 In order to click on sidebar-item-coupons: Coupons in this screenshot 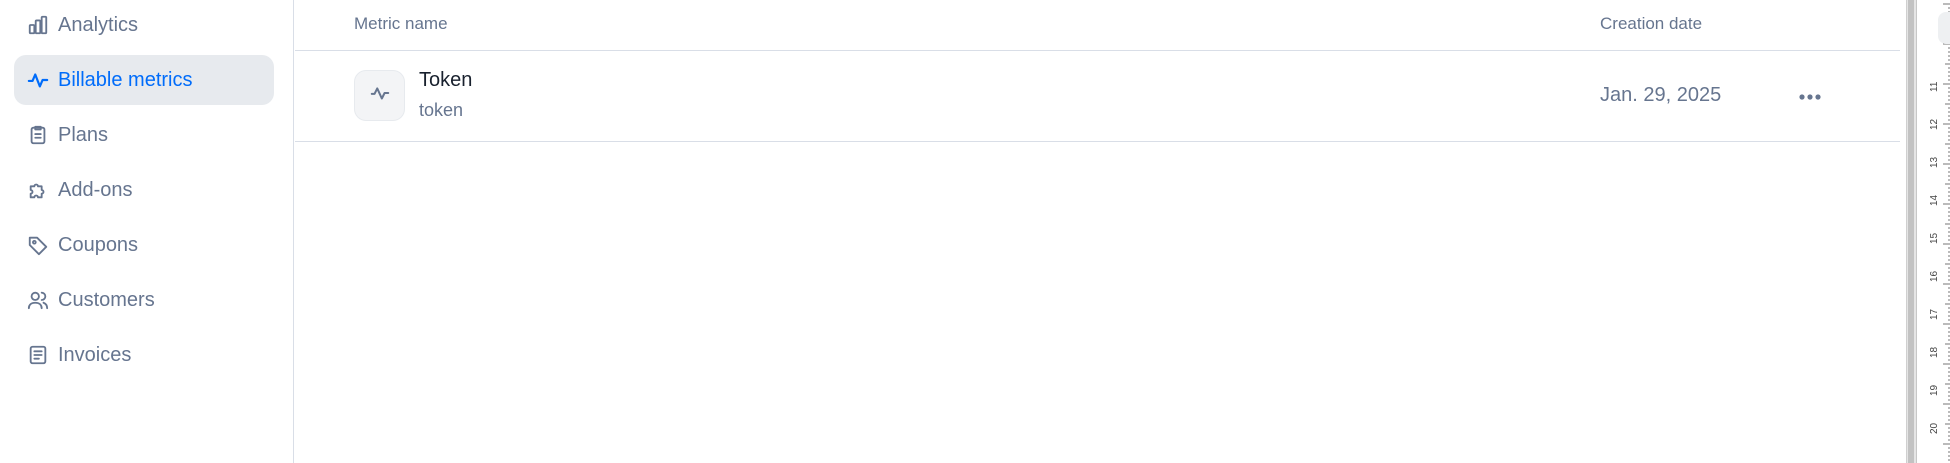, I will do `click(144, 245)`.